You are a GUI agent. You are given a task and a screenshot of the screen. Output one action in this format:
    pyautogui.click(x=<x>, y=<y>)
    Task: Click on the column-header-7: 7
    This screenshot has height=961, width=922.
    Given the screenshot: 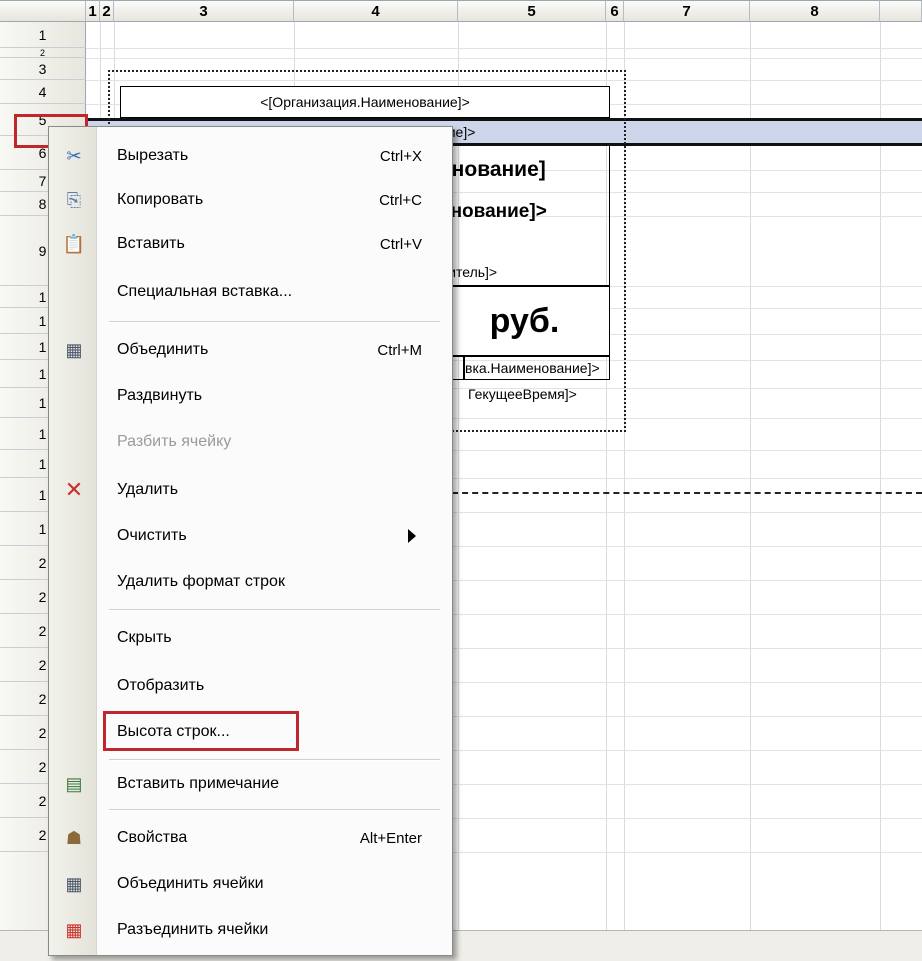 What is the action you would take?
    pyautogui.click(x=687, y=11)
    